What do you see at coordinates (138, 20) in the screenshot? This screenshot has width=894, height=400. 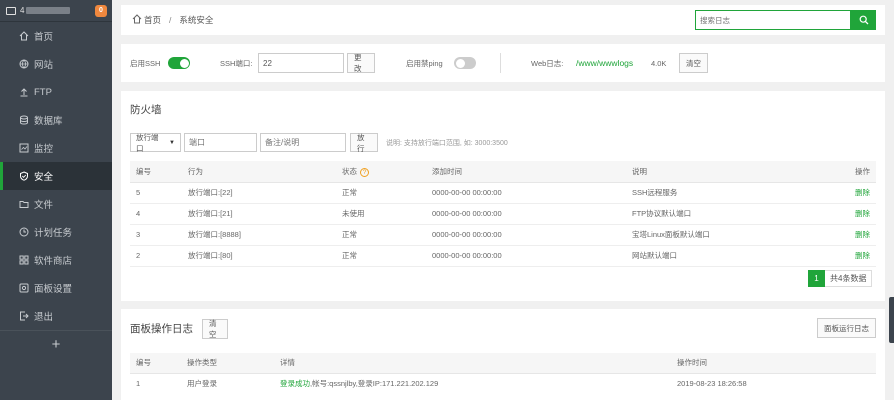 I see `home-icon` at bounding box center [138, 20].